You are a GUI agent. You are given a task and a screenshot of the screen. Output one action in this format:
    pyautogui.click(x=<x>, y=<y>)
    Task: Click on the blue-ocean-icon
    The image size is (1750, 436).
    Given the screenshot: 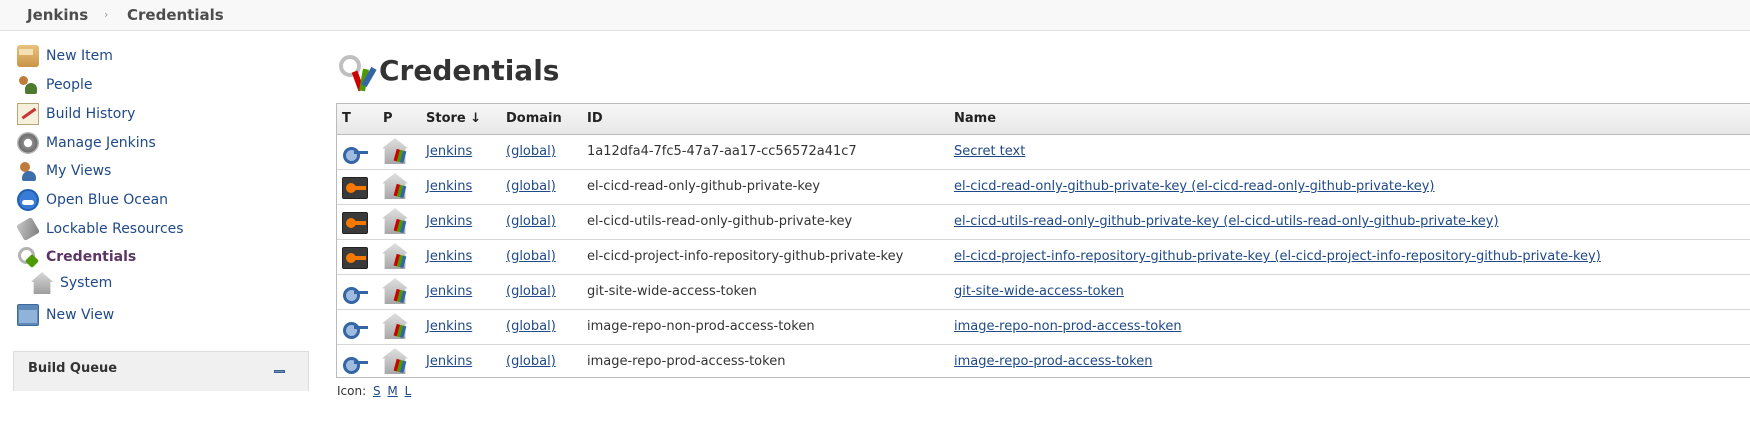 What is the action you would take?
    pyautogui.click(x=28, y=200)
    